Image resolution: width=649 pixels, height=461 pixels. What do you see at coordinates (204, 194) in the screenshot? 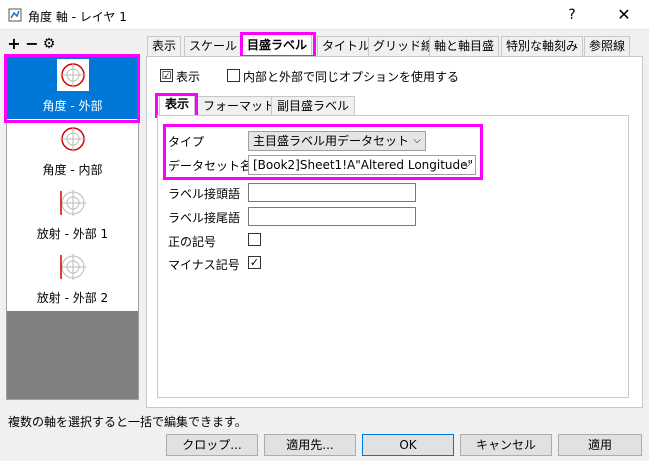
I see `prefix-label: ラベル接頭語` at bounding box center [204, 194].